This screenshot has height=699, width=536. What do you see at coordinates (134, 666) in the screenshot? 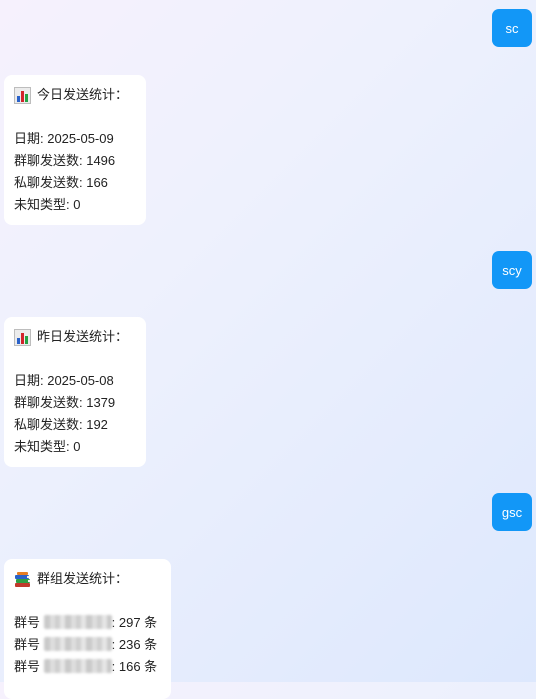
I see `group-message-count: : 166 条` at bounding box center [134, 666].